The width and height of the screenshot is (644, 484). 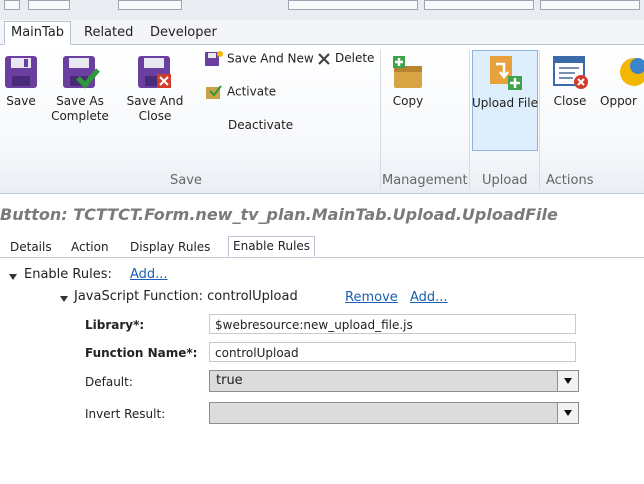 I want to click on delete-x-icon, so click(x=324, y=58).